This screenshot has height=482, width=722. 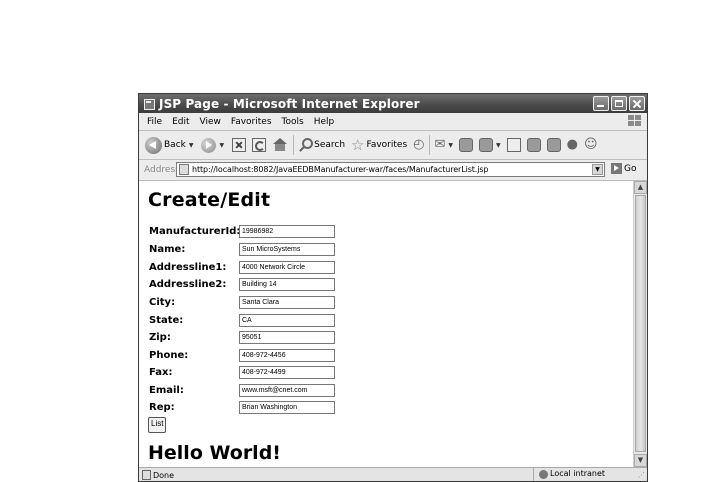 I want to click on form-row-zip: Zip: 95051, so click(x=242, y=337).